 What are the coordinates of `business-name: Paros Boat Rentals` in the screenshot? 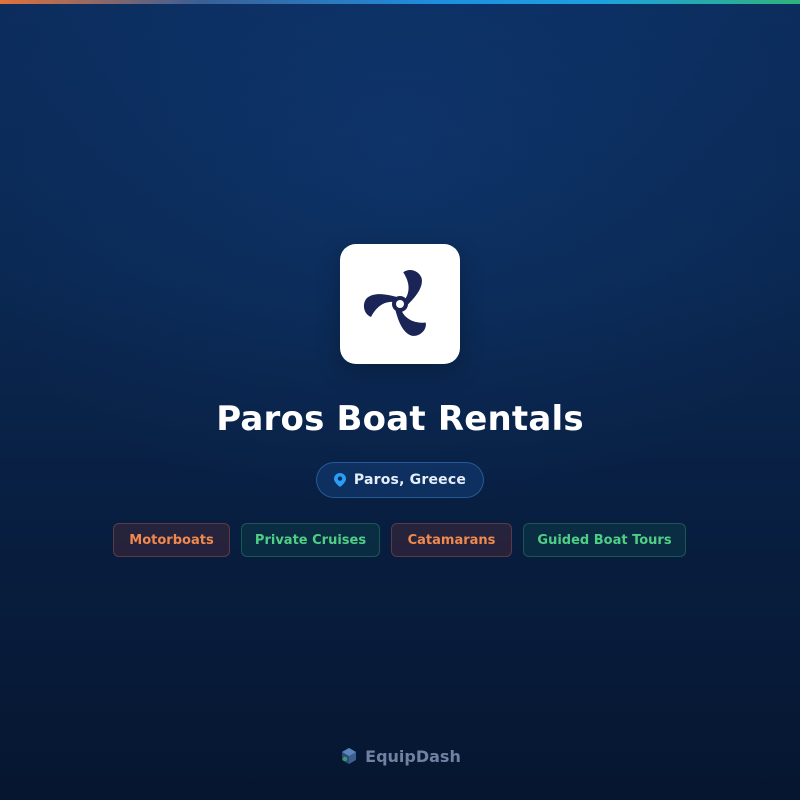 It's located at (400, 419).